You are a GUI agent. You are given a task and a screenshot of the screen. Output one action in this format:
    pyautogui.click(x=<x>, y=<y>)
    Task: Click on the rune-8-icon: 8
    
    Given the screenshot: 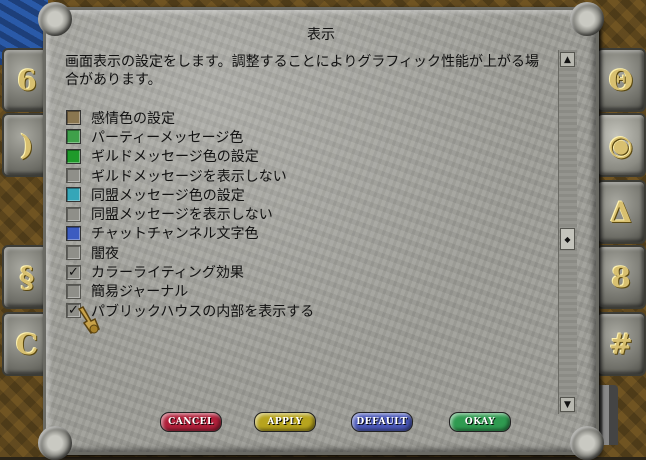 What is the action you would take?
    pyautogui.click(x=621, y=277)
    